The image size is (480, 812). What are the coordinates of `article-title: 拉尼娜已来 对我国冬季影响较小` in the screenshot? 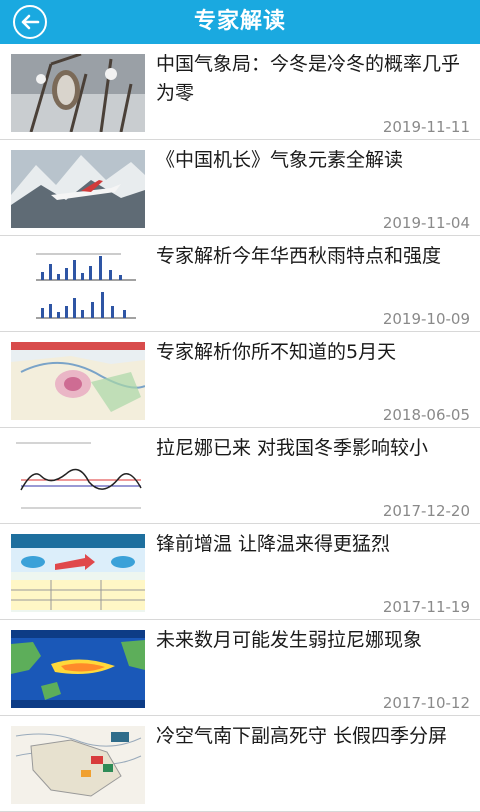 It's located at (292, 448).